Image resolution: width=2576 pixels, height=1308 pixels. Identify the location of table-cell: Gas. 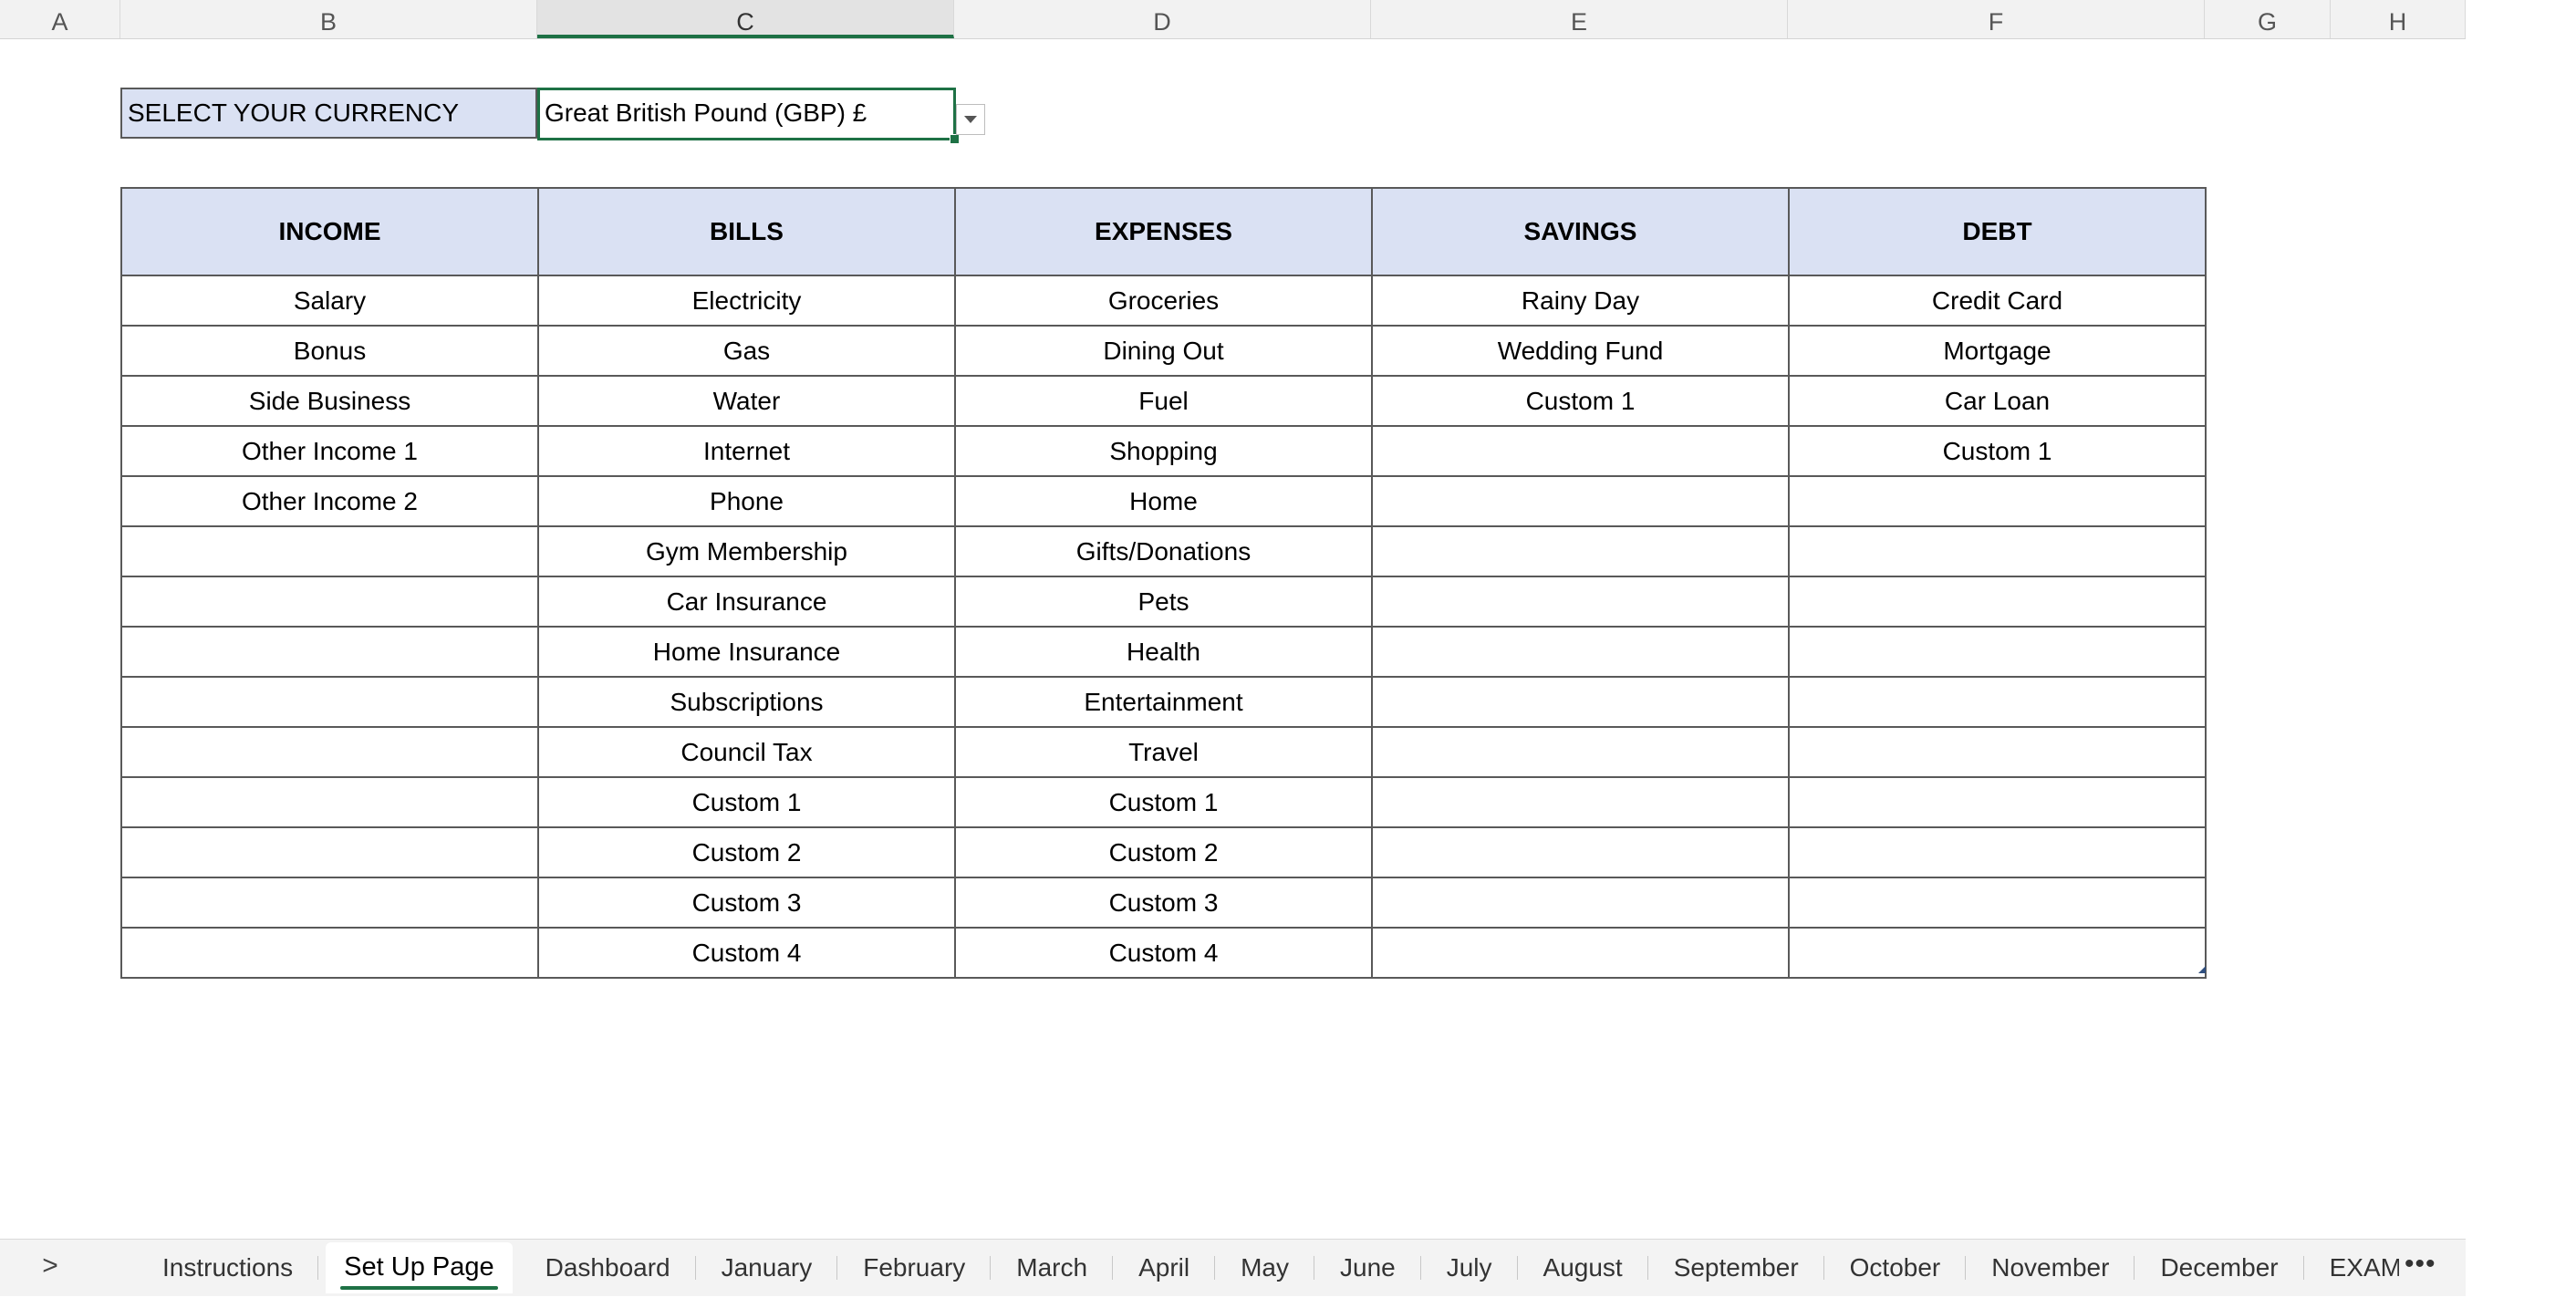
(746, 351).